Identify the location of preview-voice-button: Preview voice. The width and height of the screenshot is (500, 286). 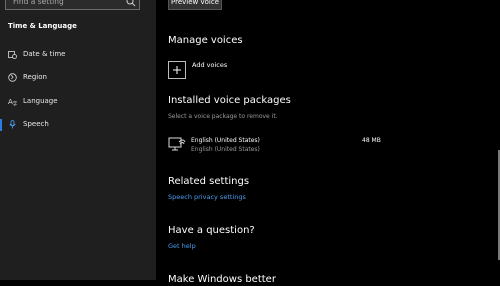
(195, 5).